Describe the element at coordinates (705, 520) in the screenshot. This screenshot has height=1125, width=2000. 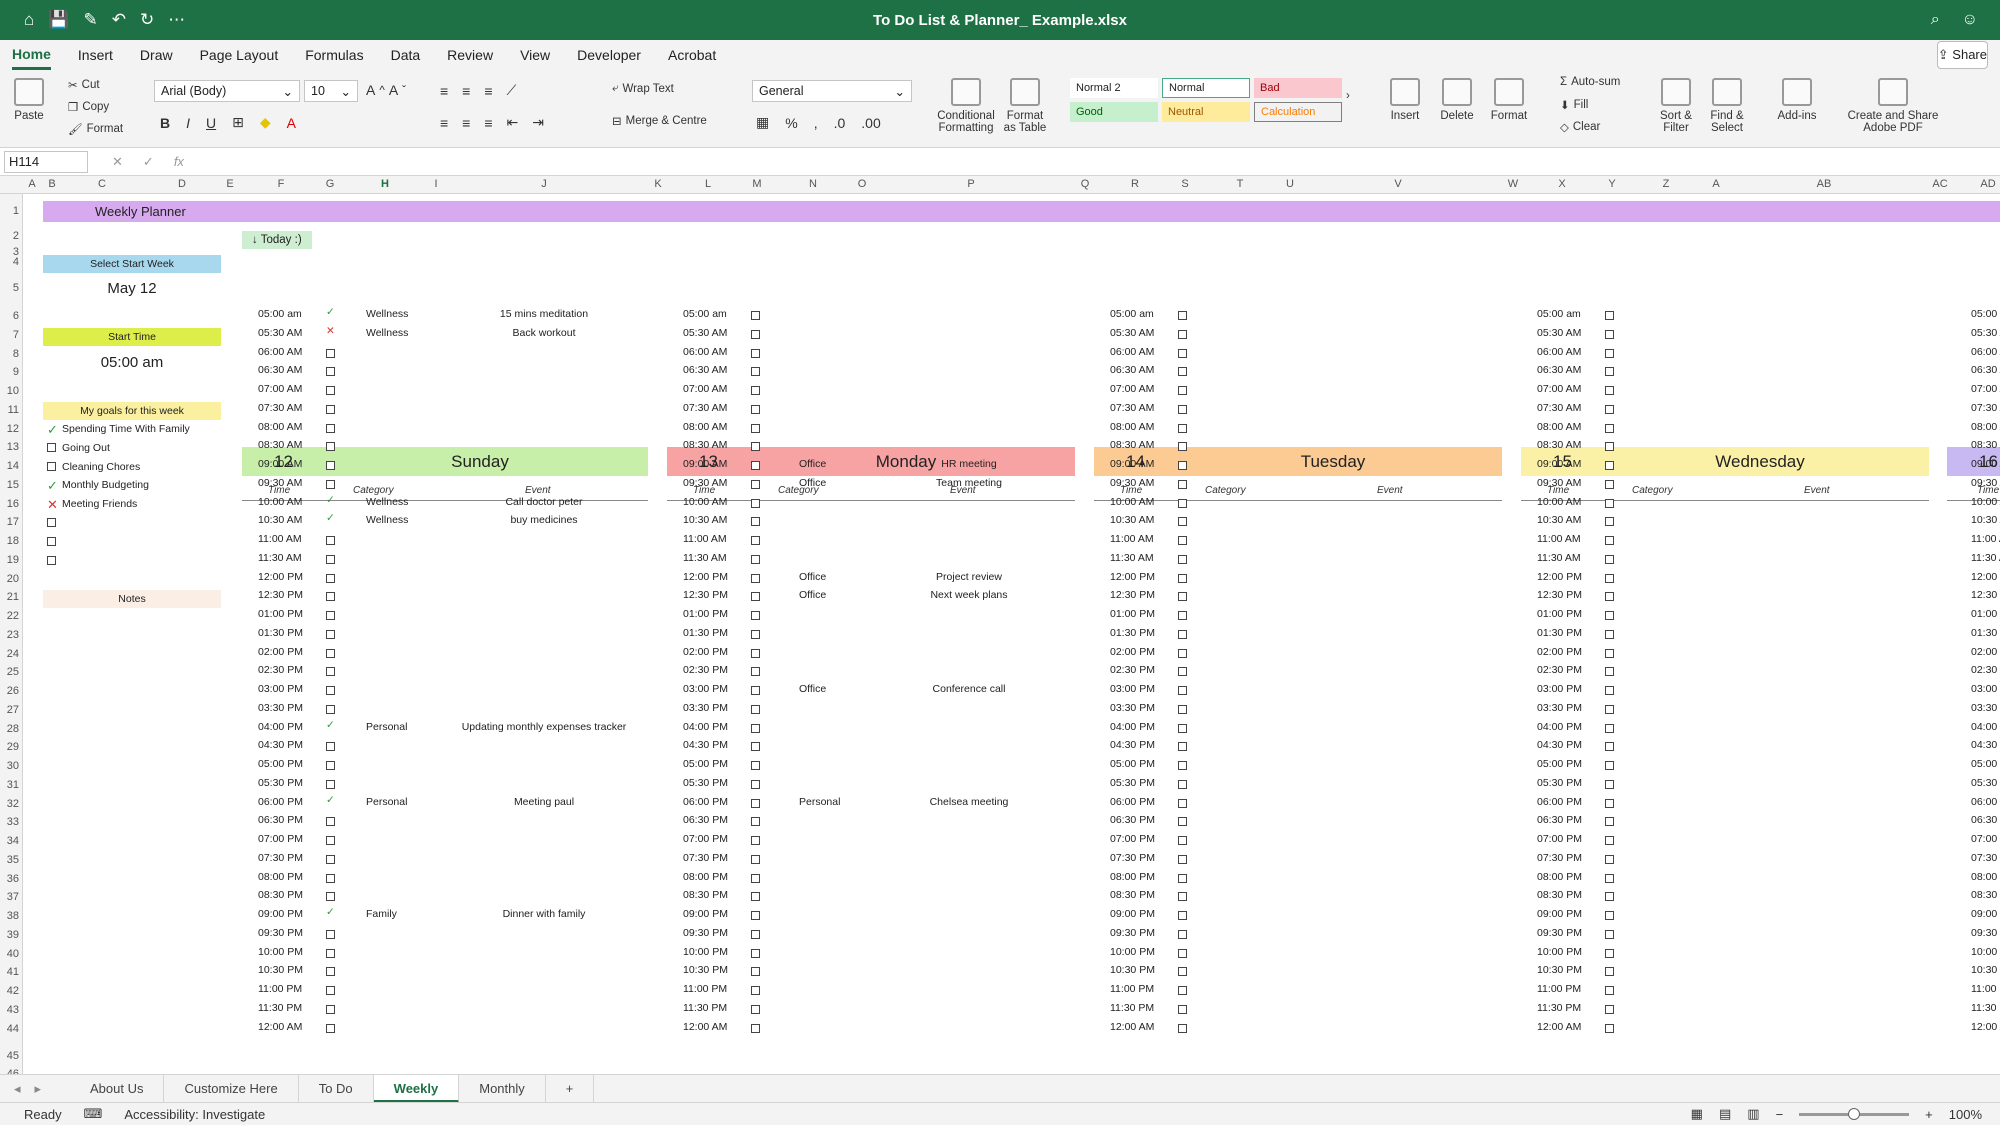
I see `time-cell: 10:30 AM` at that location.